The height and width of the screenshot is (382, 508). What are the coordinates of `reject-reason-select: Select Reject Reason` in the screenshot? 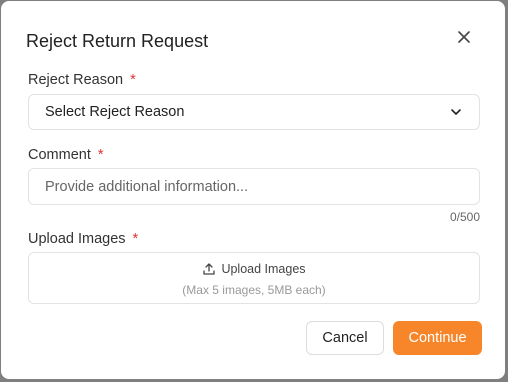 It's located at (254, 112).